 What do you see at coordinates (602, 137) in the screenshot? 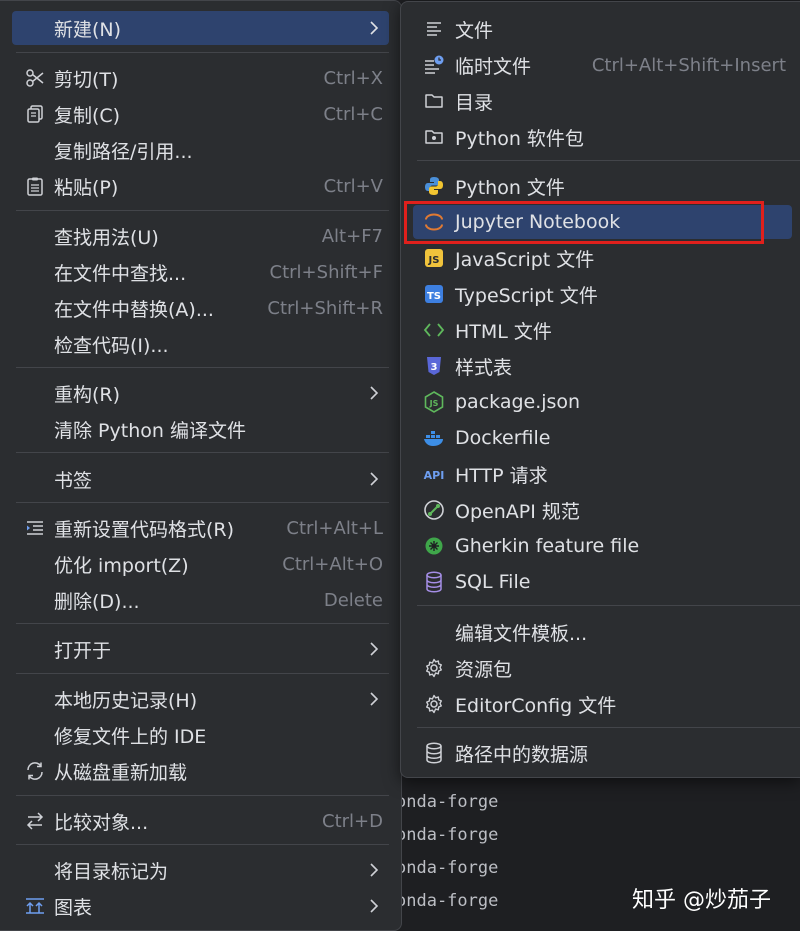
I see `submenu-item-python-package: Python 软件包` at bounding box center [602, 137].